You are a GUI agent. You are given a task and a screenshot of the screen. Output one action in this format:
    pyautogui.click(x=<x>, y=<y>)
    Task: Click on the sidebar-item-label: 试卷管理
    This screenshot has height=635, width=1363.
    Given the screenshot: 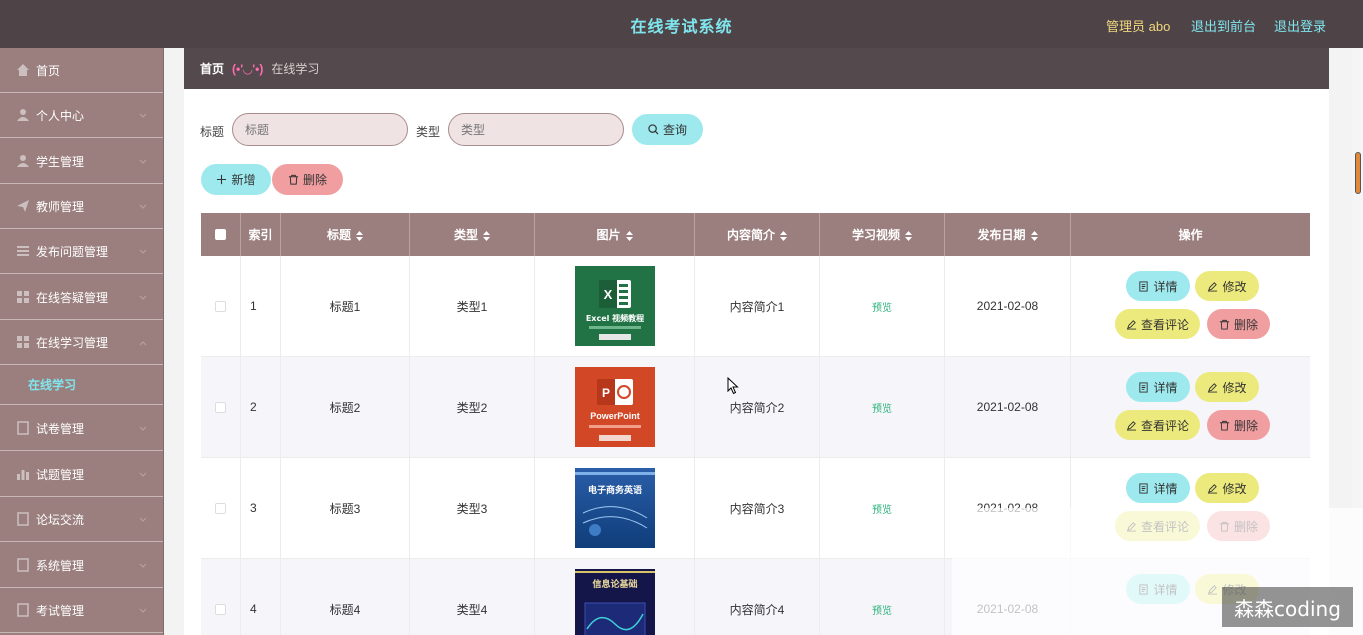 What is the action you would take?
    pyautogui.click(x=60, y=428)
    